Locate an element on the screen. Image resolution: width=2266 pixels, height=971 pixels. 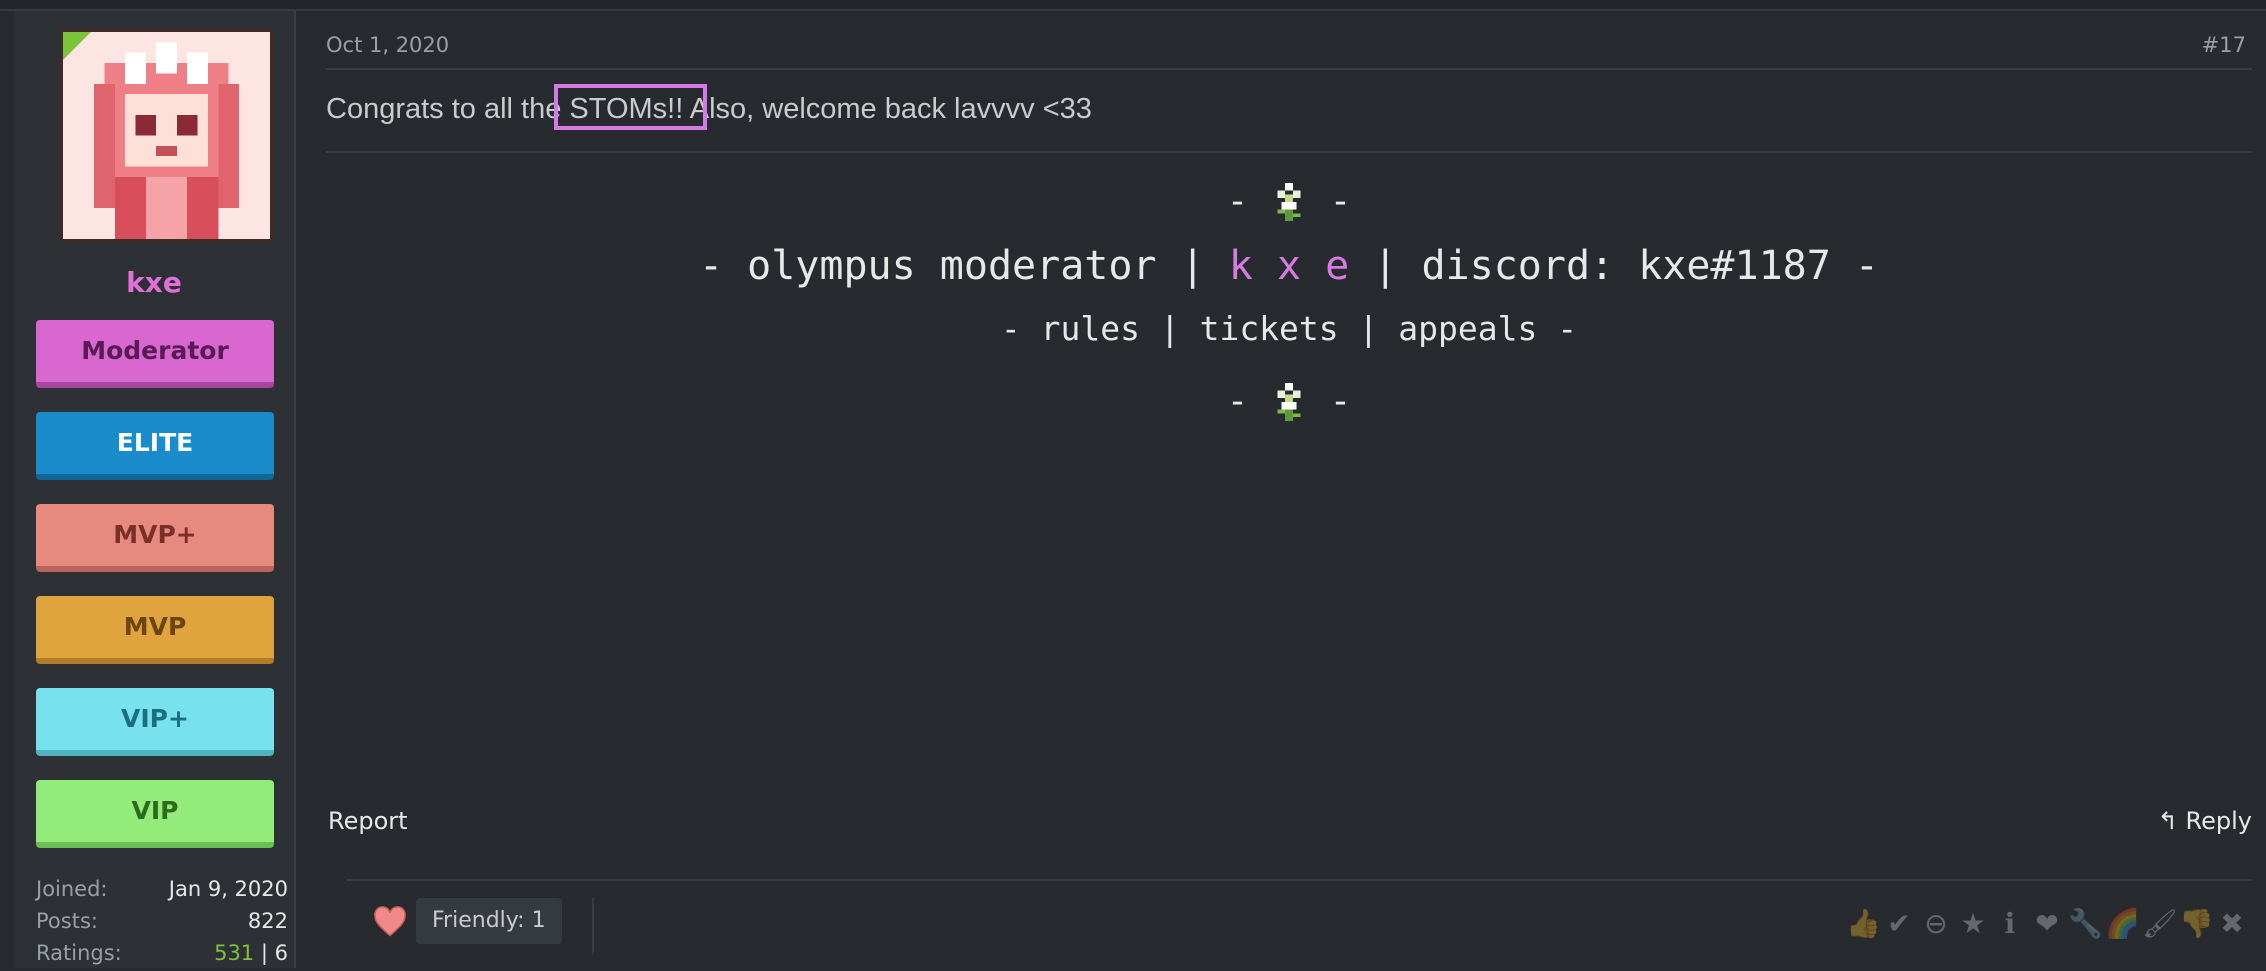
badge-vip-plus: VIP+ is located at coordinates (155, 722).